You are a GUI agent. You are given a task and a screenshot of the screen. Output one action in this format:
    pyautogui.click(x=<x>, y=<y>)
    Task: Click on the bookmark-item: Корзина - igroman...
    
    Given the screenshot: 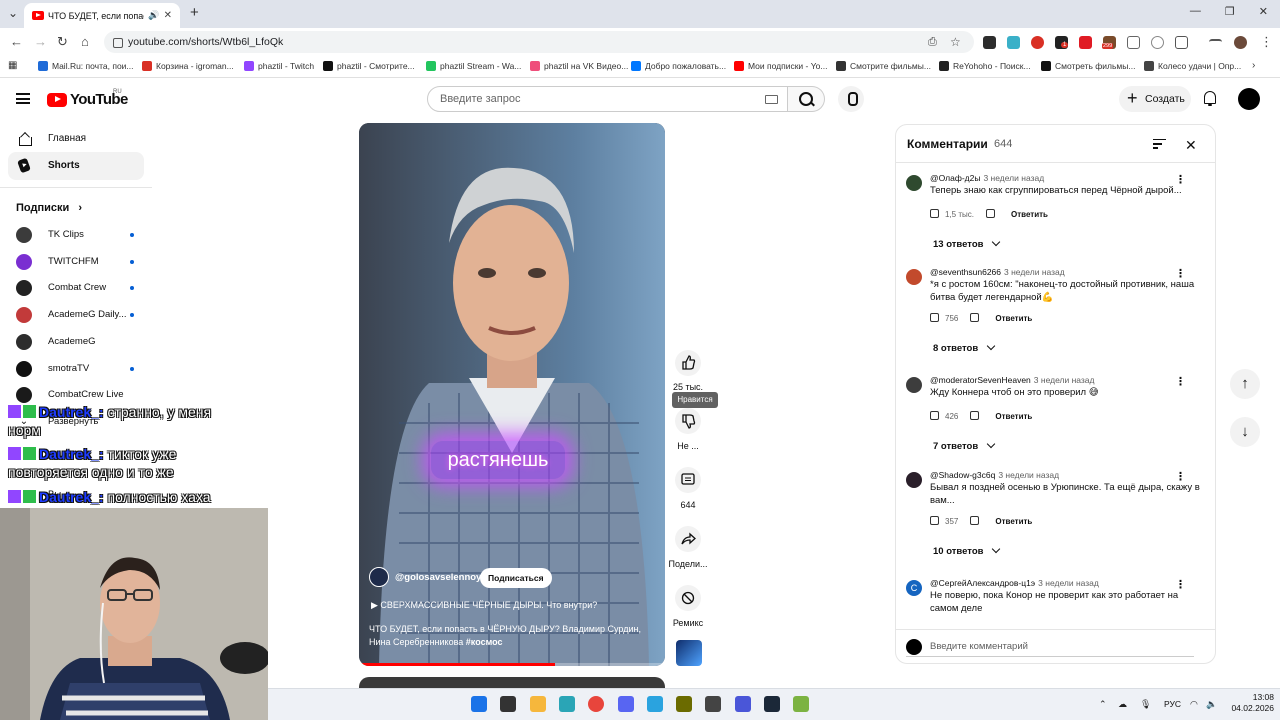 What is the action you would take?
    pyautogui.click(x=188, y=66)
    